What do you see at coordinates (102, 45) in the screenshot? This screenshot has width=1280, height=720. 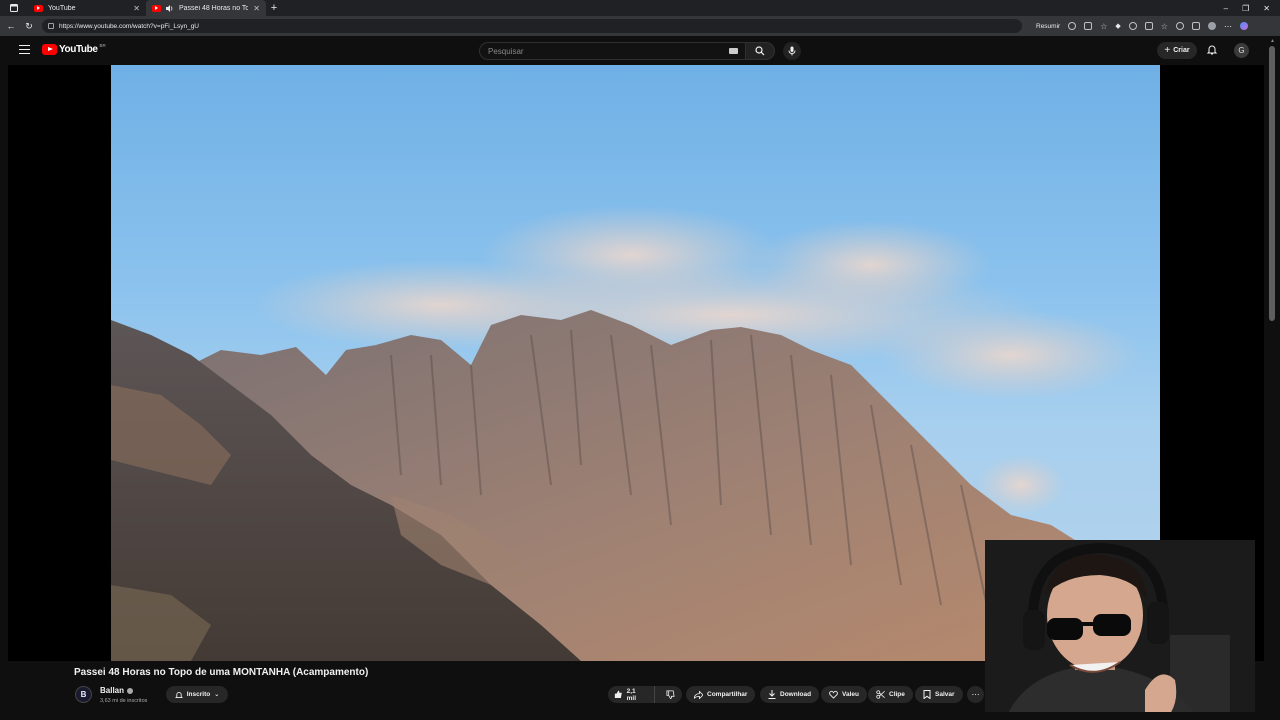 I see `country-code: BR` at bounding box center [102, 45].